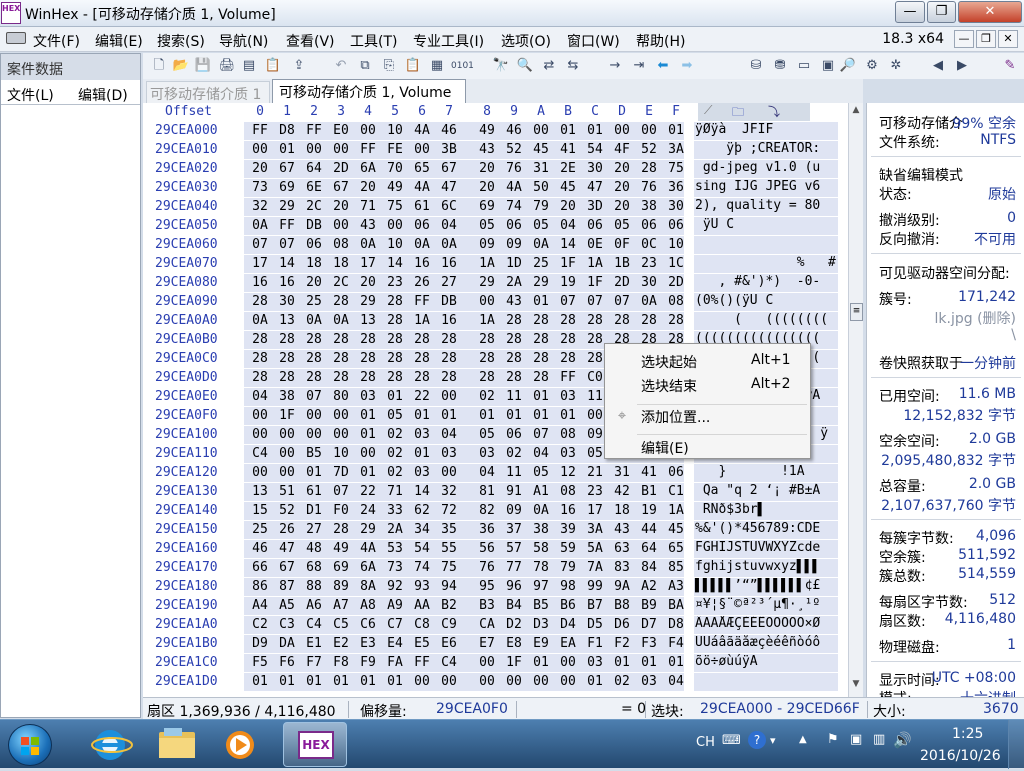  Describe the element at coordinates (341, 130) in the screenshot. I see `hex-byte: E0` at that location.